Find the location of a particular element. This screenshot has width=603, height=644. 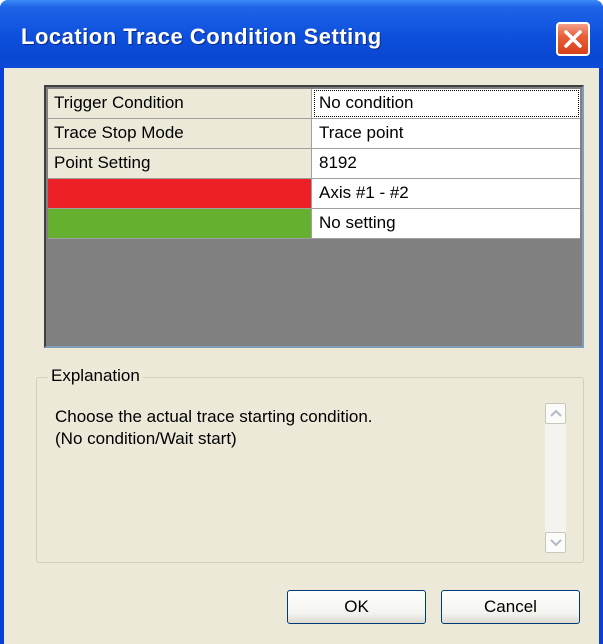

green-axis-value: No setting is located at coordinates (446, 223).